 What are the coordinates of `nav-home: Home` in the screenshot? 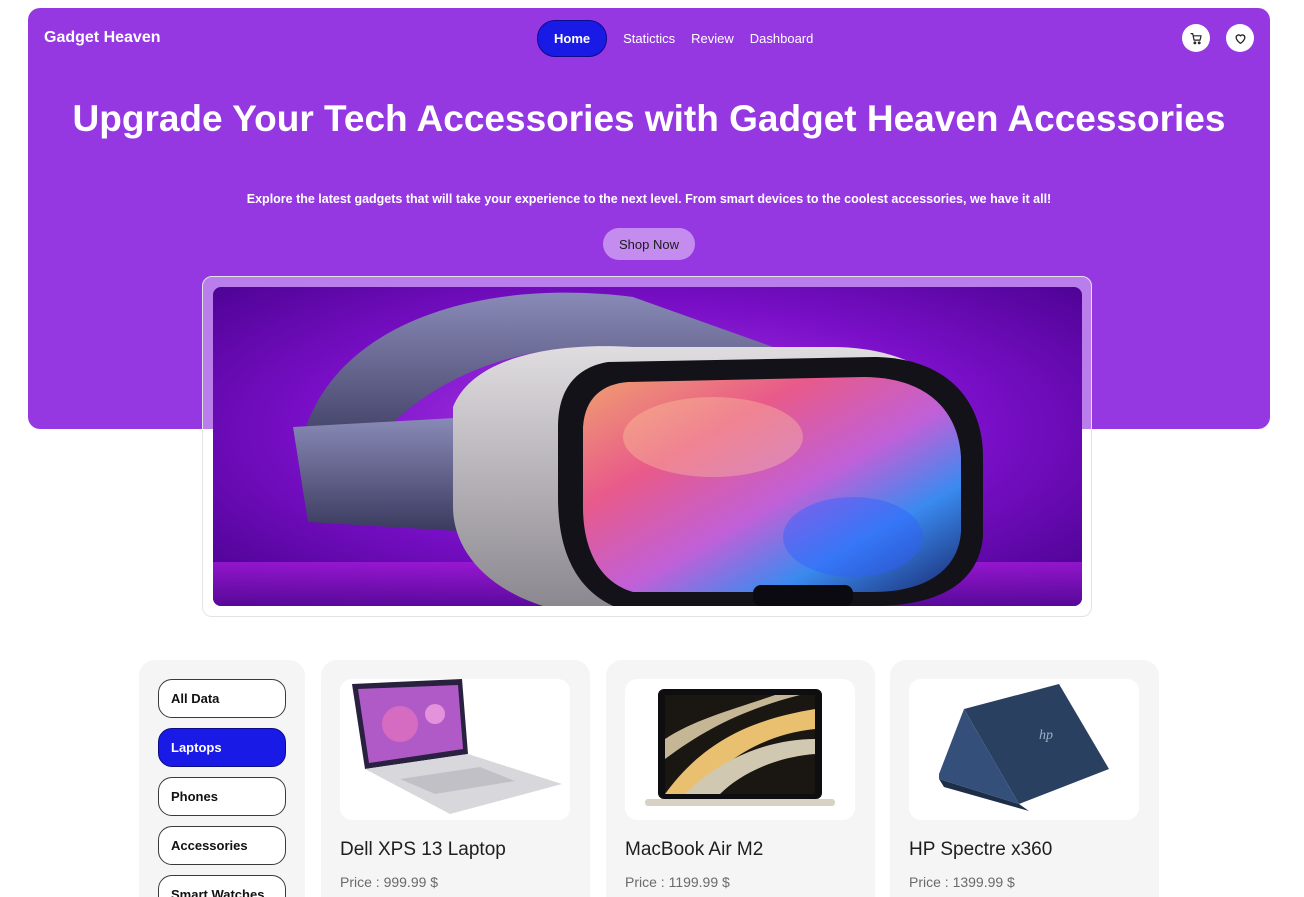 It's located at (572, 38).